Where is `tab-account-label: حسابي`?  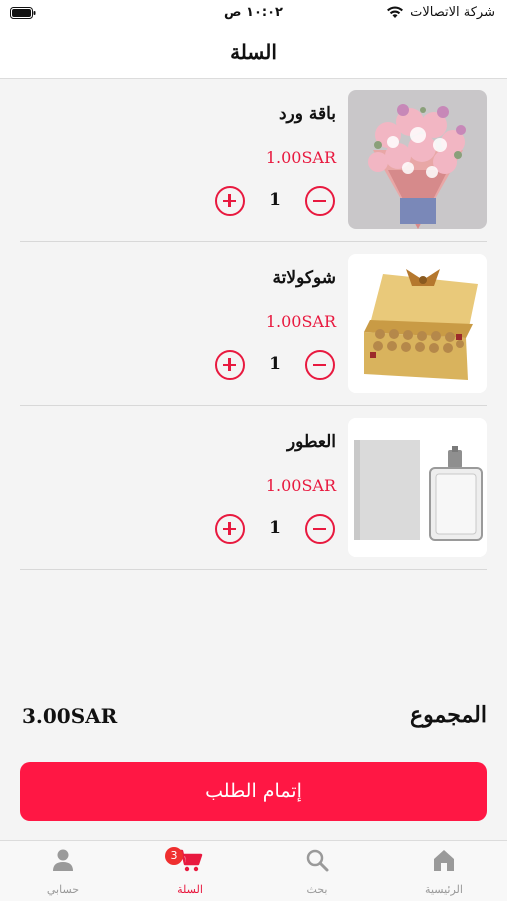 tab-account-label: حسابي is located at coordinates (63, 889).